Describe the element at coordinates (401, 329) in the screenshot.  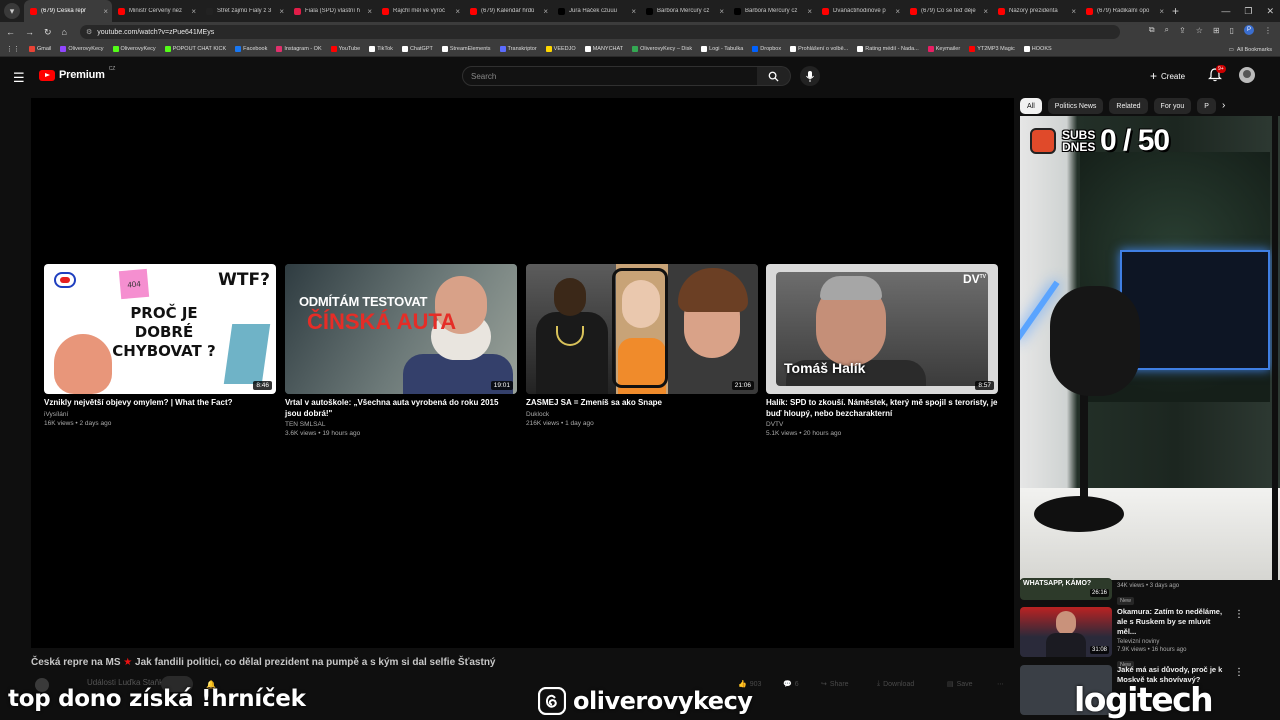
I see `end-card-thumbnail: ODMÍTÁM TESTOVAT ČÍNSKÁ AUTA 19:01` at that location.